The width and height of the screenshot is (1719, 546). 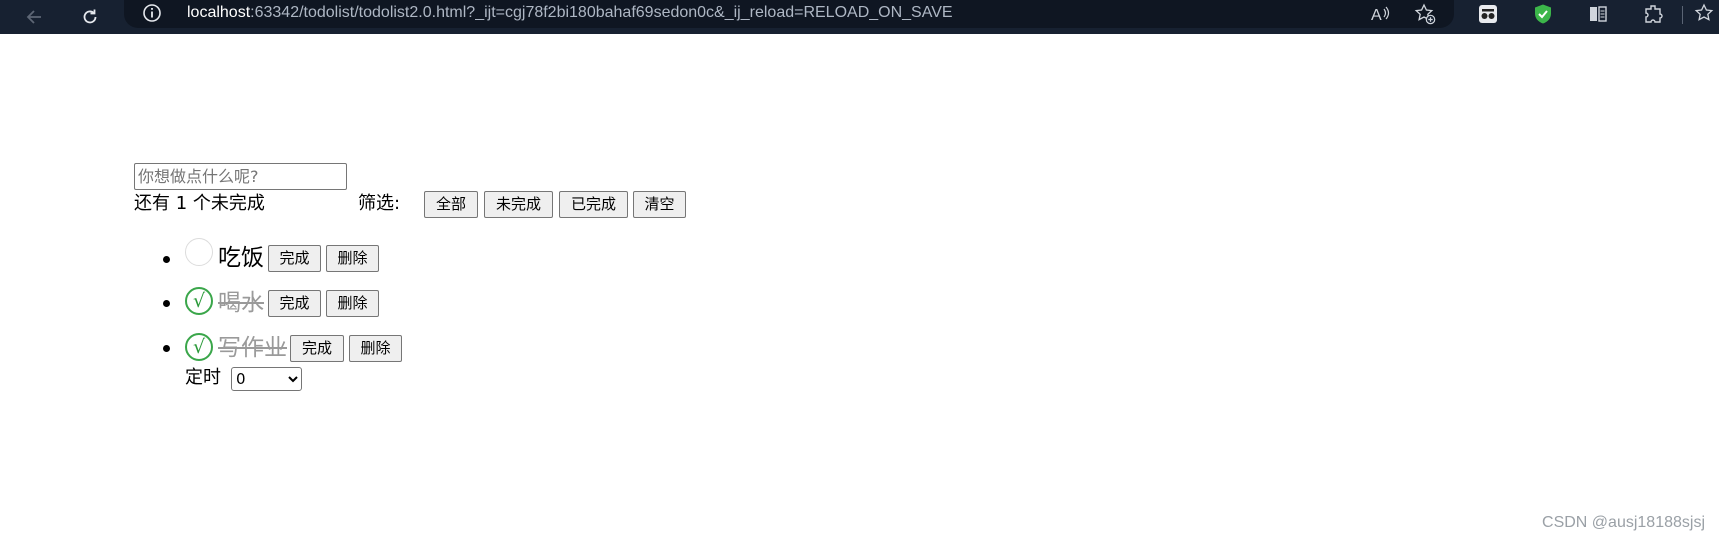 I want to click on reader-icon, so click(x=1598, y=14).